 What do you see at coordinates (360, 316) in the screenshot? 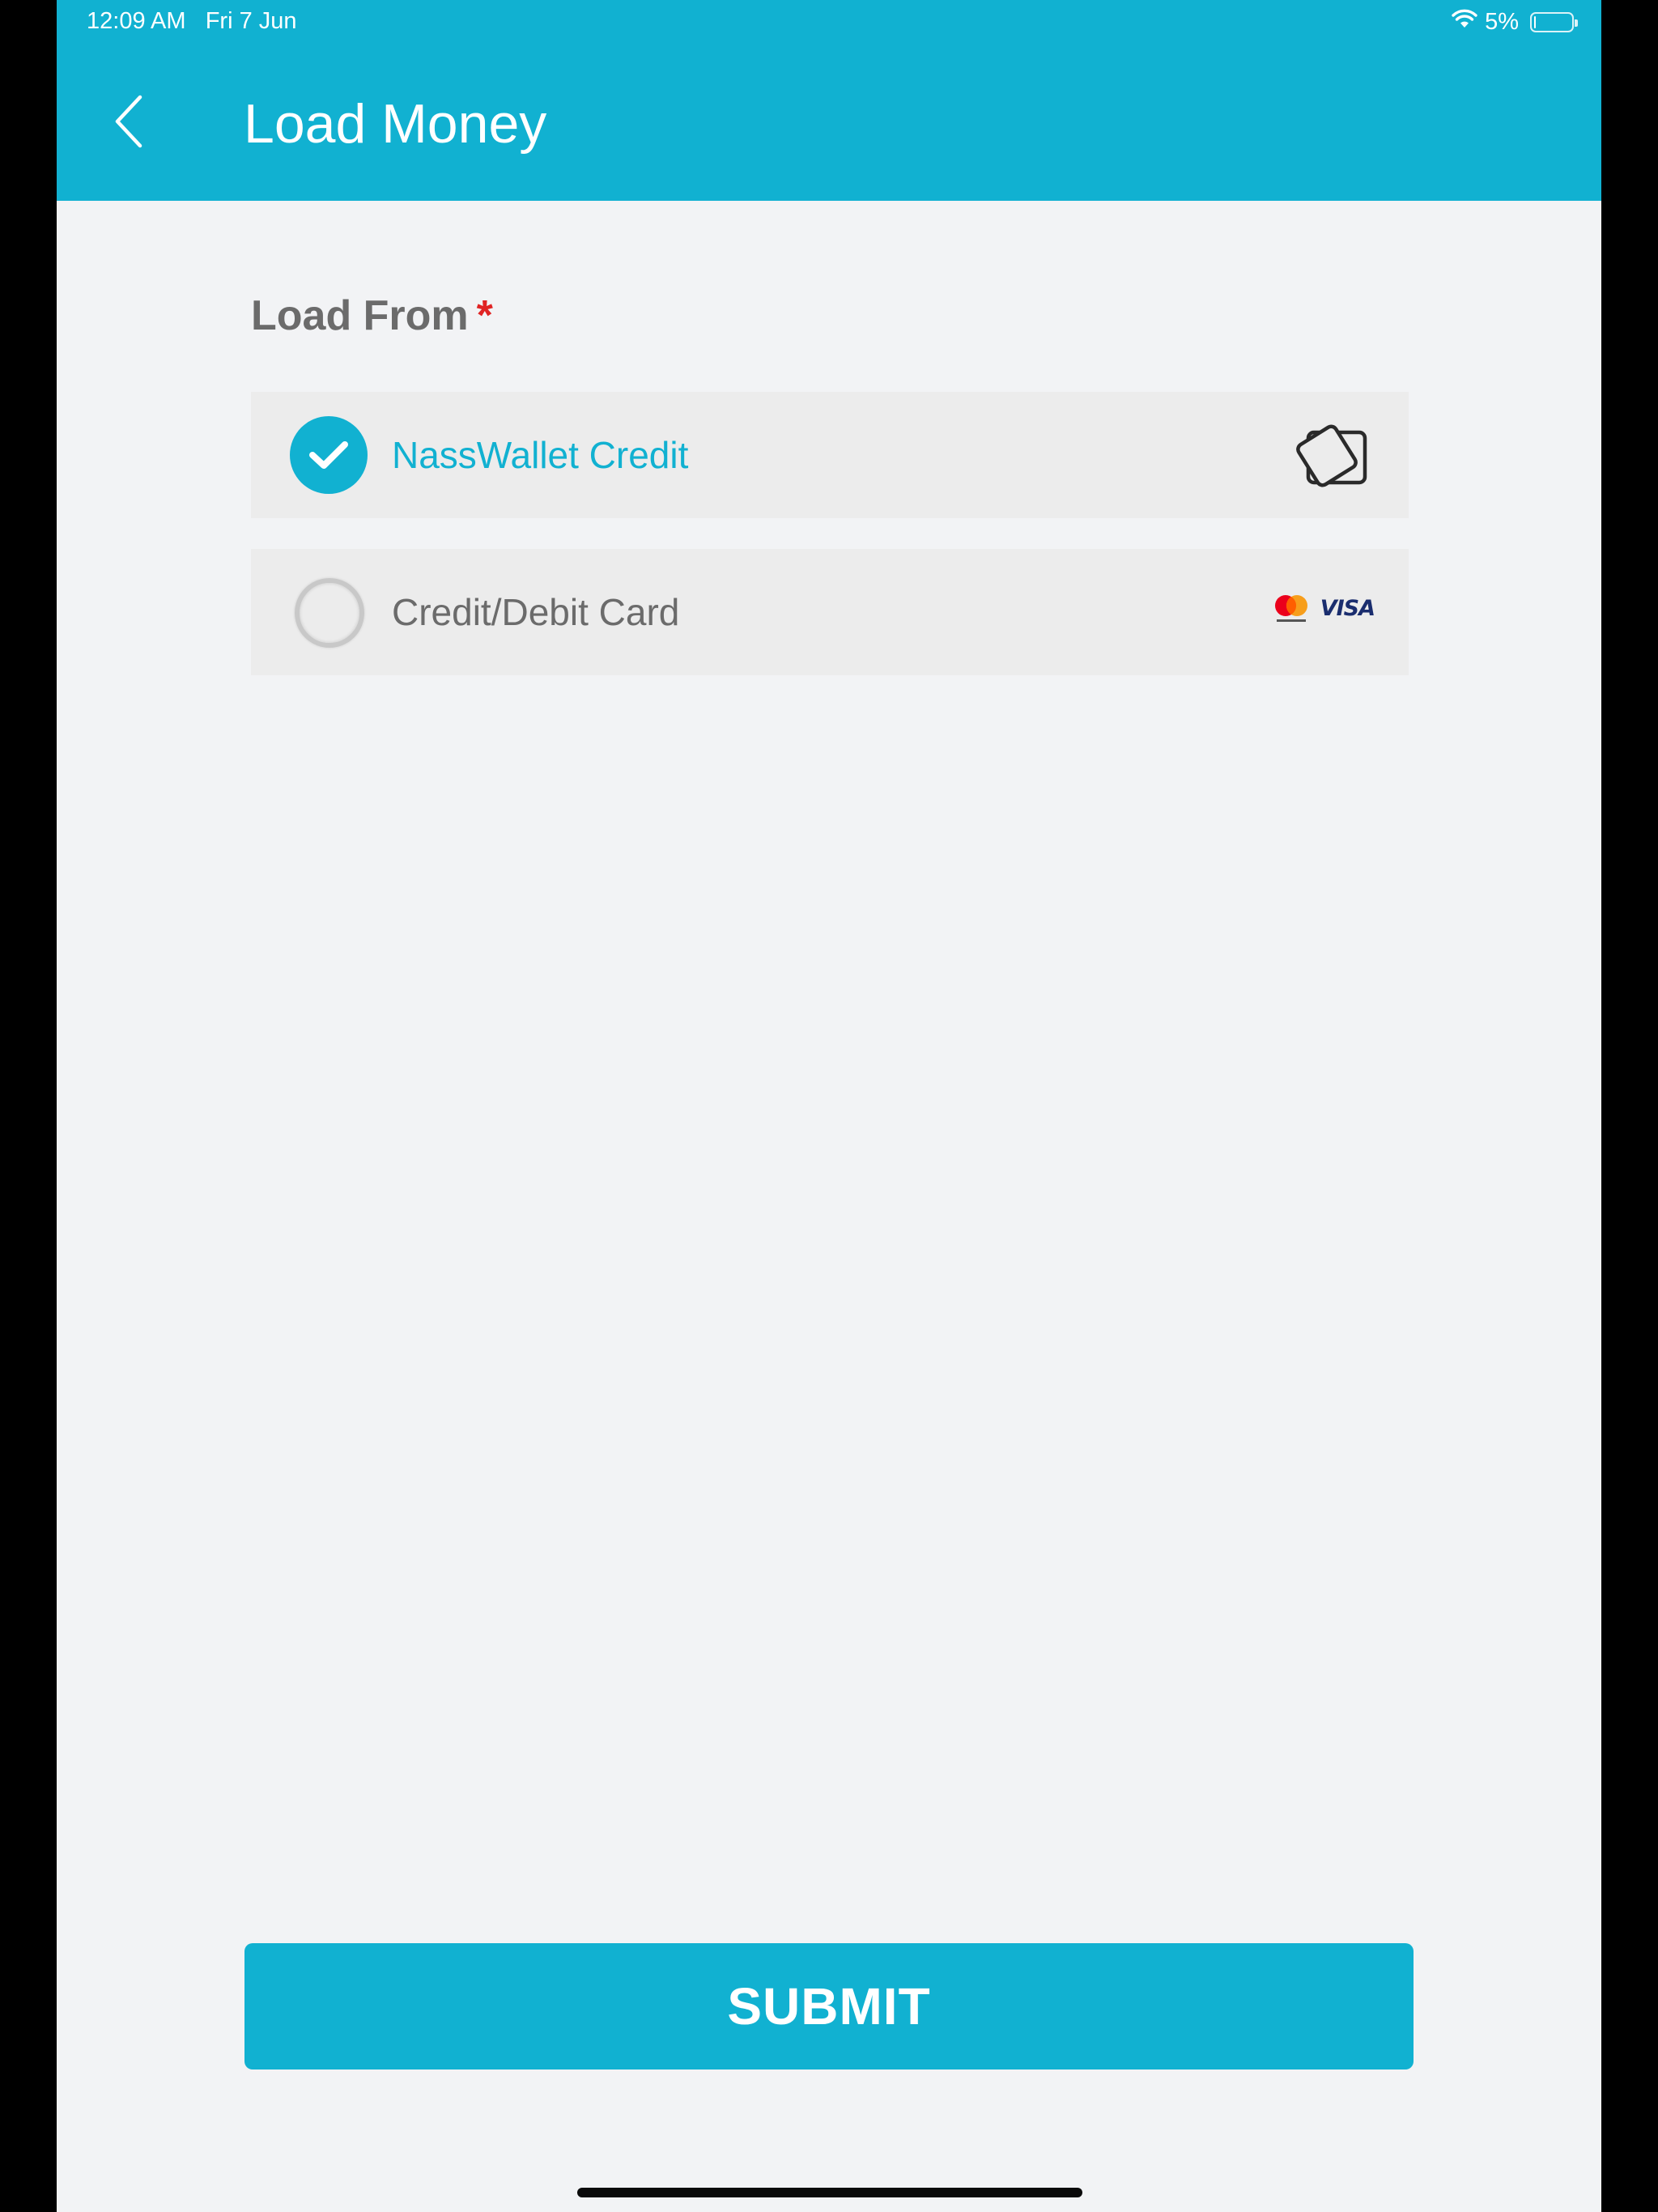
I see `load-from-text: Load From` at bounding box center [360, 316].